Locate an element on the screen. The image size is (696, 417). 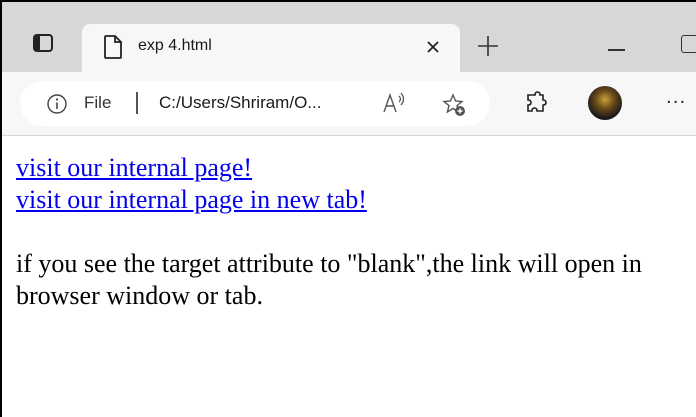
new-tab-button is located at coordinates (488, 48).